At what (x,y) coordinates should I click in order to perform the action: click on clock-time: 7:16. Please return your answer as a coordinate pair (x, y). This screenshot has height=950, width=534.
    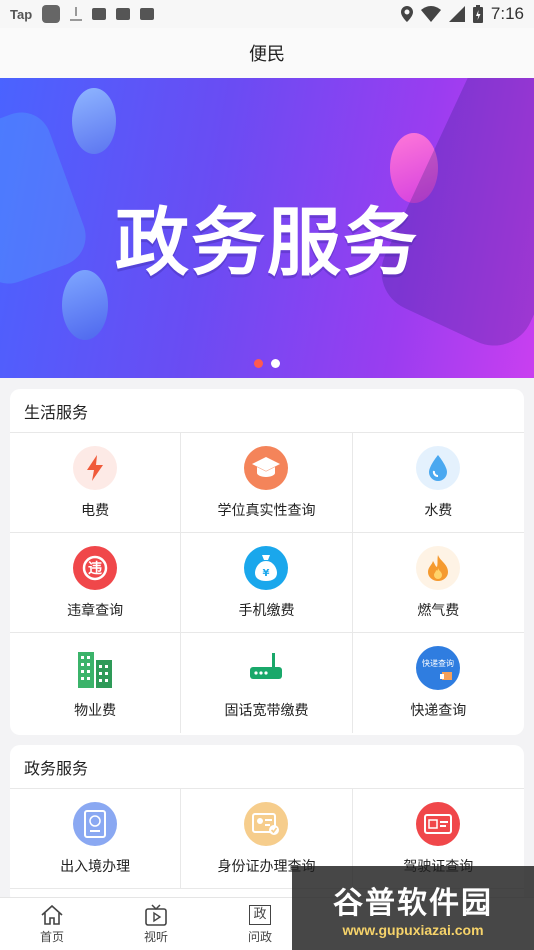
    Looking at the image, I should click on (507, 13).